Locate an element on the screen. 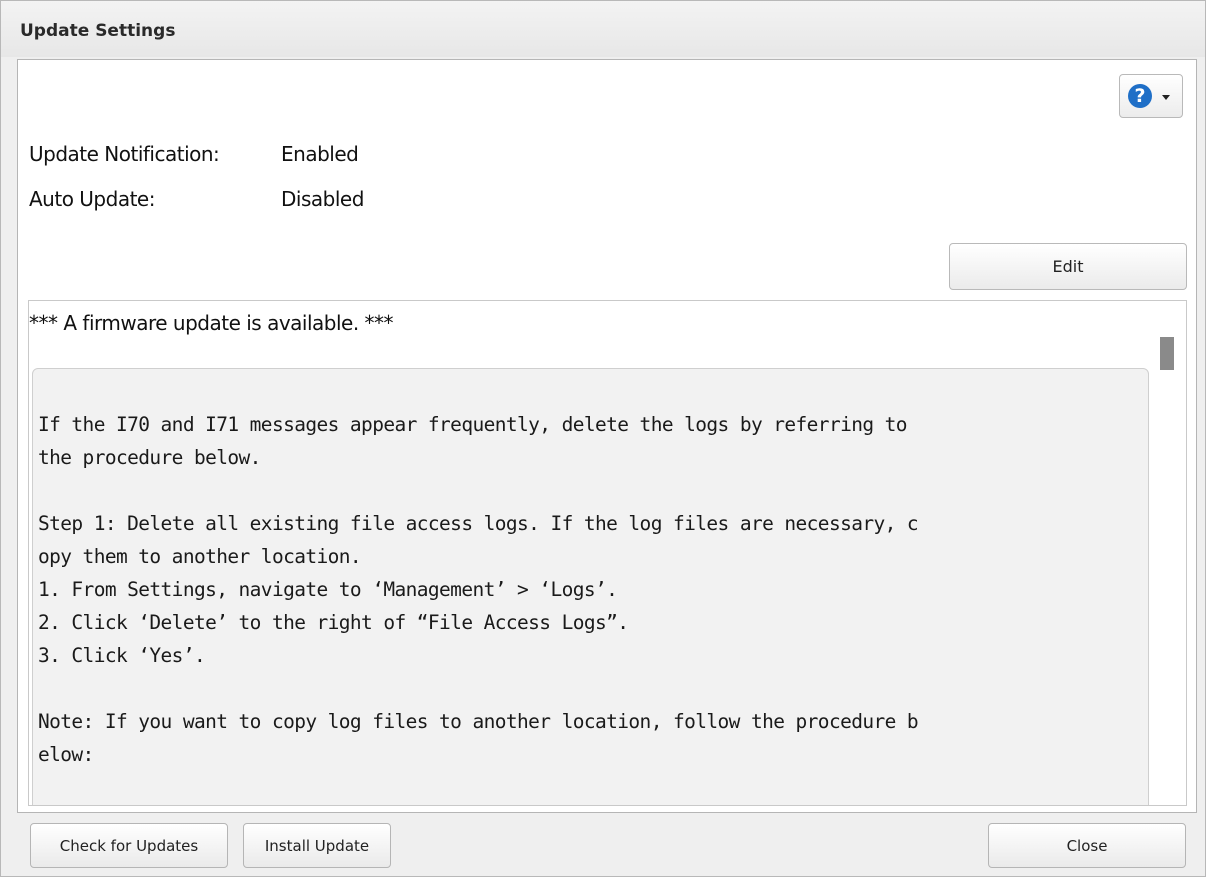  edit-button: Edit is located at coordinates (1068, 266).